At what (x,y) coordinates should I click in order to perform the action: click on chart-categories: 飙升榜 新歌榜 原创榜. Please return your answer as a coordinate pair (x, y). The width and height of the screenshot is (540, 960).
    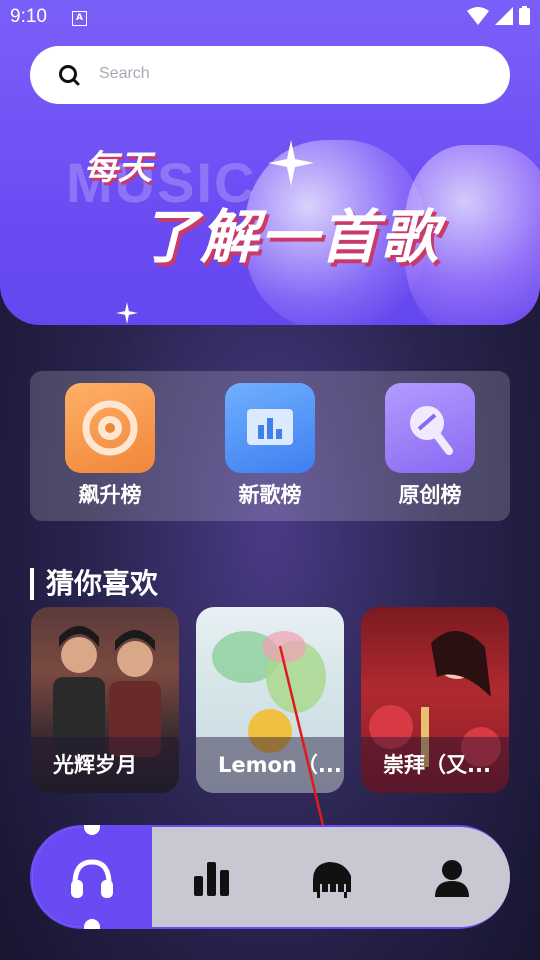
    Looking at the image, I should click on (270, 446).